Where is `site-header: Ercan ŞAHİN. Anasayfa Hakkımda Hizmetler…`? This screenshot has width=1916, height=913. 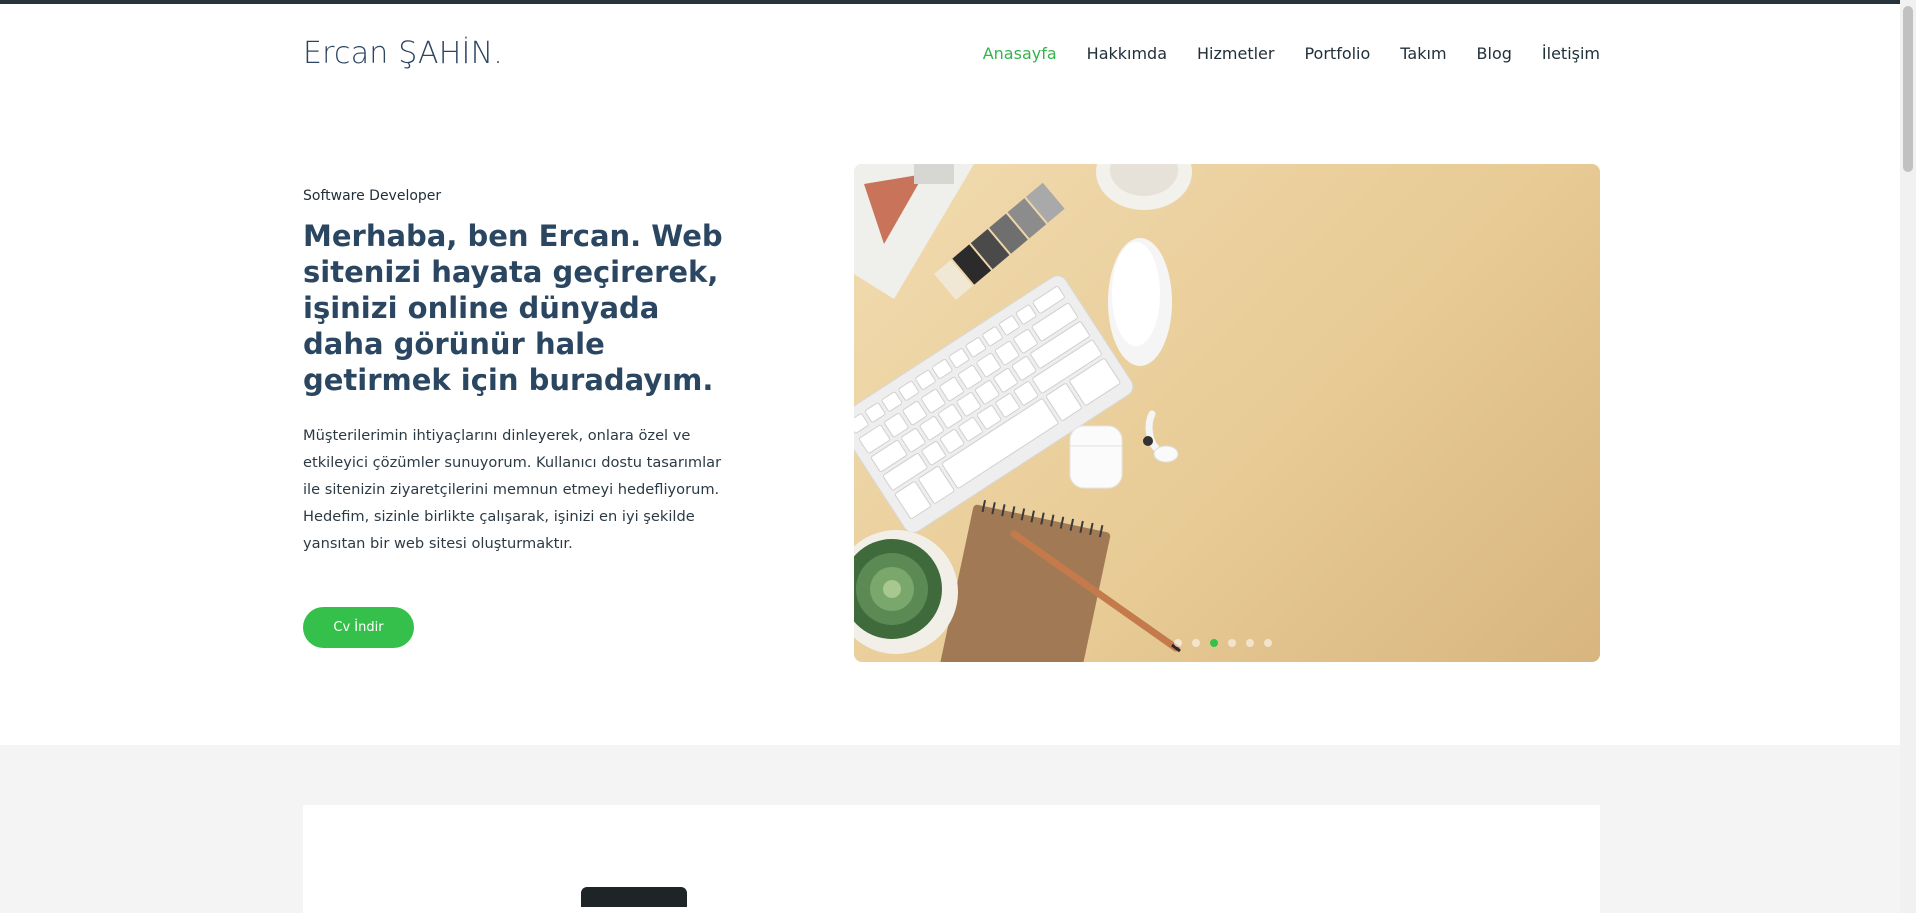 site-header: Ercan ŞAHİN. Anasayfa Hakkımda Hizmetler… is located at coordinates (950, 54).